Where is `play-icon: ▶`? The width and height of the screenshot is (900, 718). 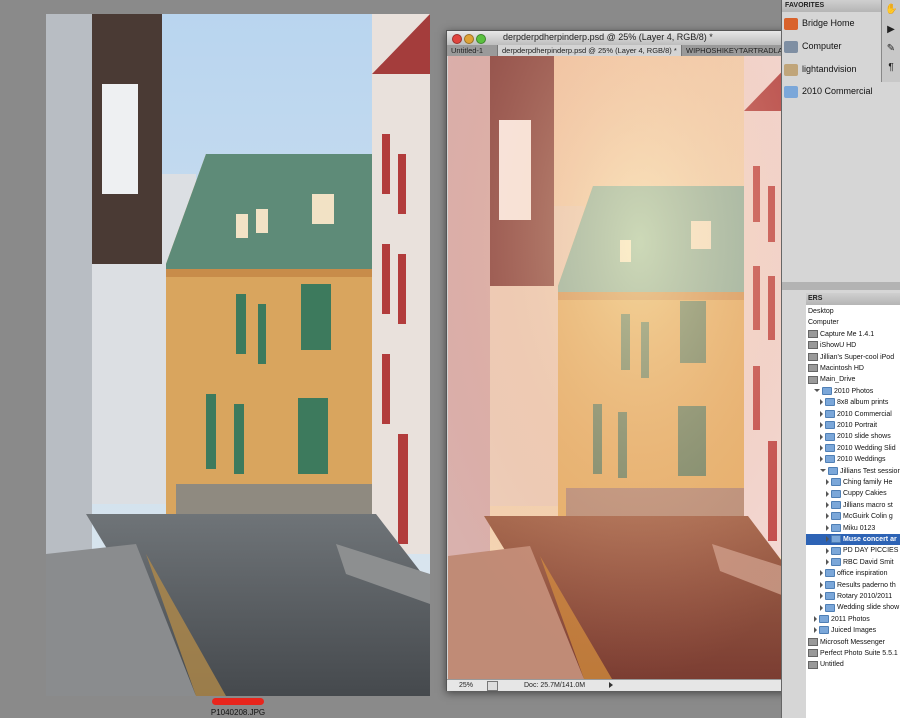 play-icon: ▶ is located at coordinates (891, 29).